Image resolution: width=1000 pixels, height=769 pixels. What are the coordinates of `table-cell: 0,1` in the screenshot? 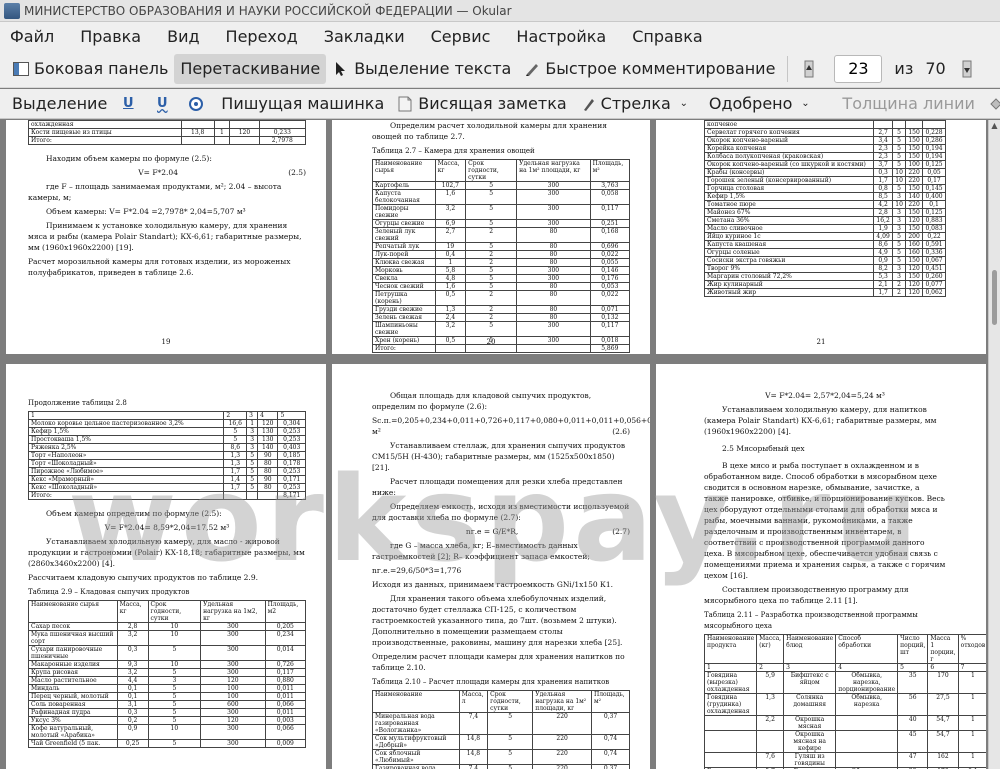 It's located at (934, 204).